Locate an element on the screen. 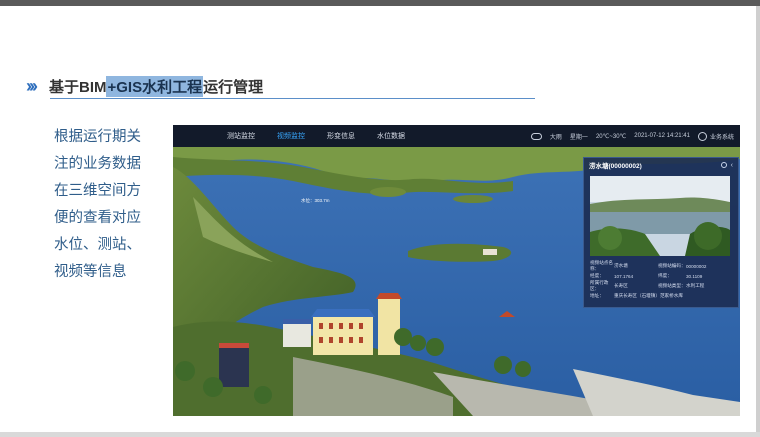  title-highlight: +GIS水利工程 is located at coordinates (155, 86).